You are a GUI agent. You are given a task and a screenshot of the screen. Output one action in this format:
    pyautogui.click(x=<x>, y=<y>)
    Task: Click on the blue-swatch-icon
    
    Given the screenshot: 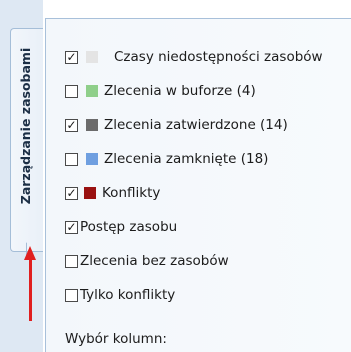 What is the action you would take?
    pyautogui.click(x=92, y=159)
    